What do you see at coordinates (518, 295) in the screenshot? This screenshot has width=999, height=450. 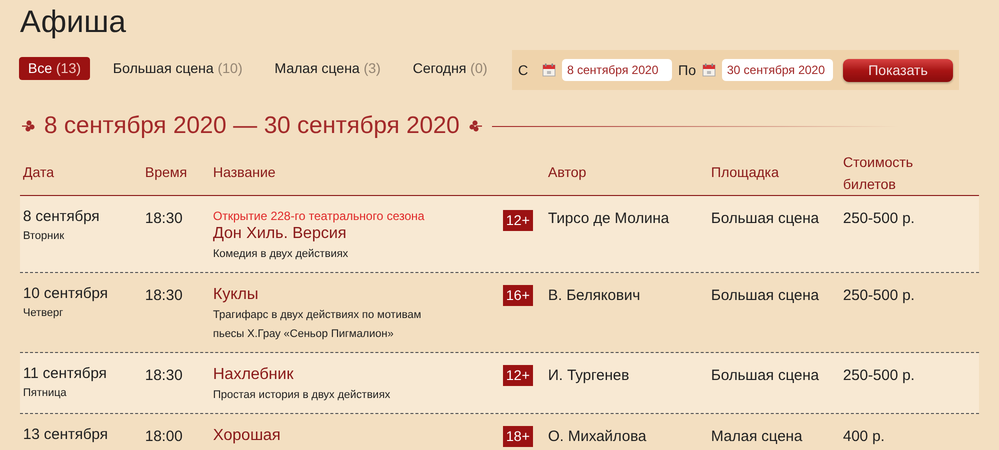 I see `age-rating-badge: 16+` at bounding box center [518, 295].